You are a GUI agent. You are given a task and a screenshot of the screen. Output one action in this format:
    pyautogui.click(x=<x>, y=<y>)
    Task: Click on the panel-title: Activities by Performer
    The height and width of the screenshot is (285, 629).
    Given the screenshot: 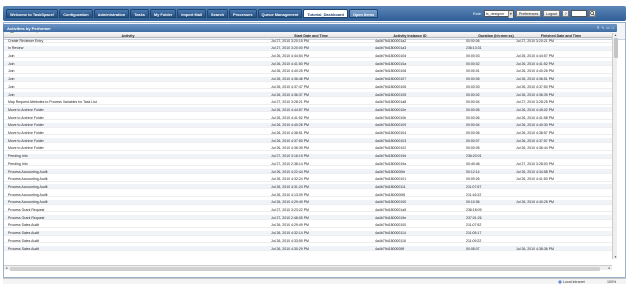 What is the action you would take?
    pyautogui.click(x=29, y=28)
    